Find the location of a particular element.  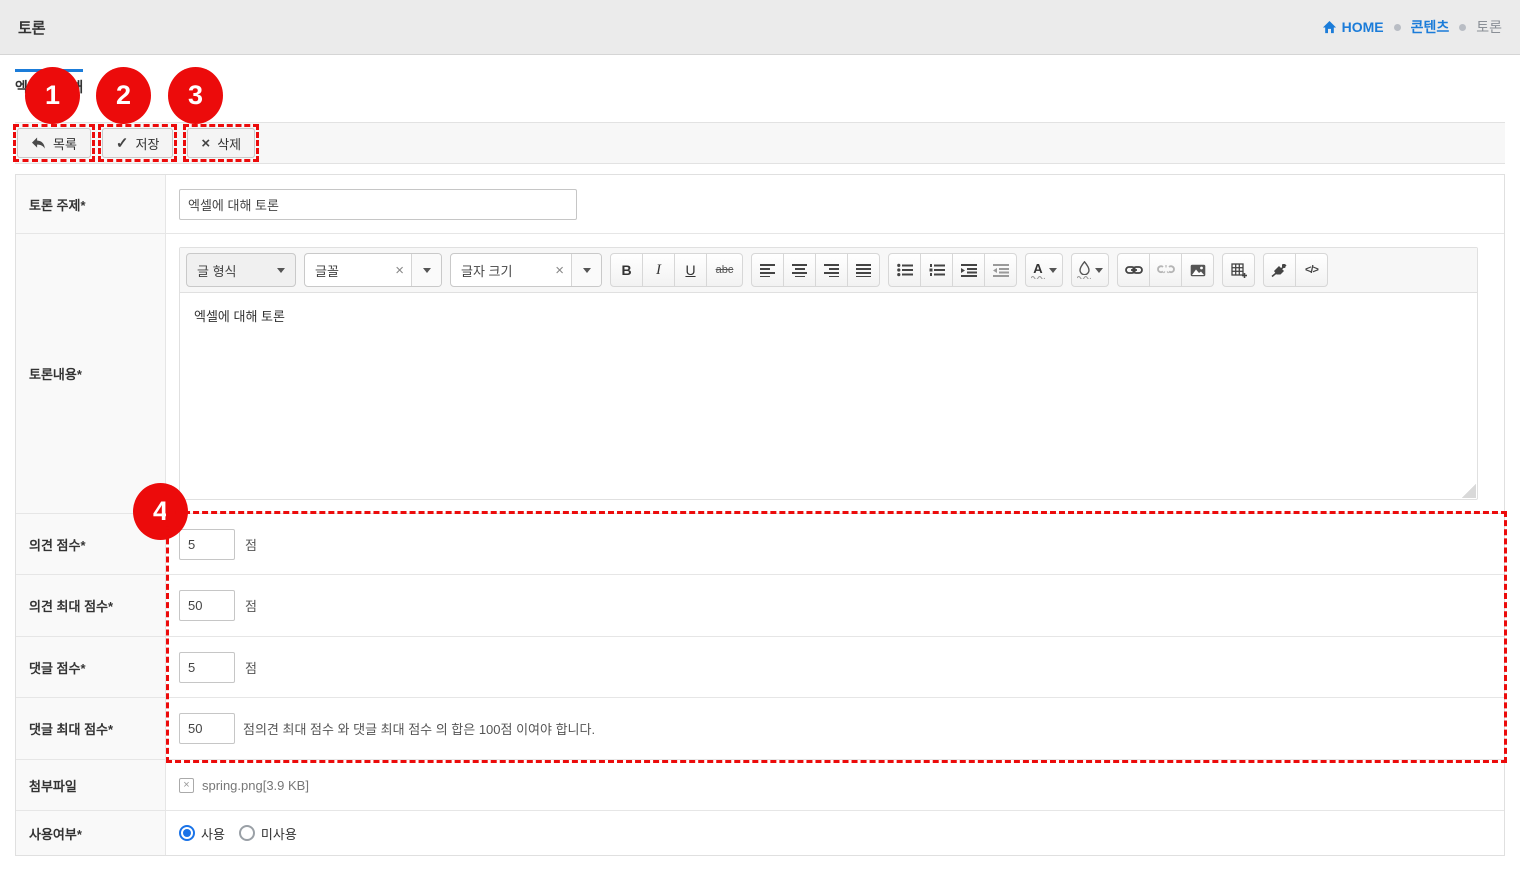

code-view-button: </> is located at coordinates (1311, 270).